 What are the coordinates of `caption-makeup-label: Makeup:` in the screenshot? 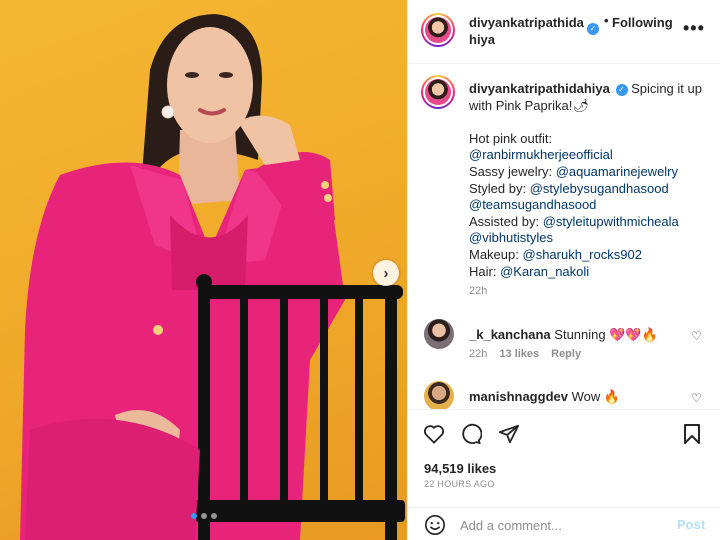 It's located at (494, 254).